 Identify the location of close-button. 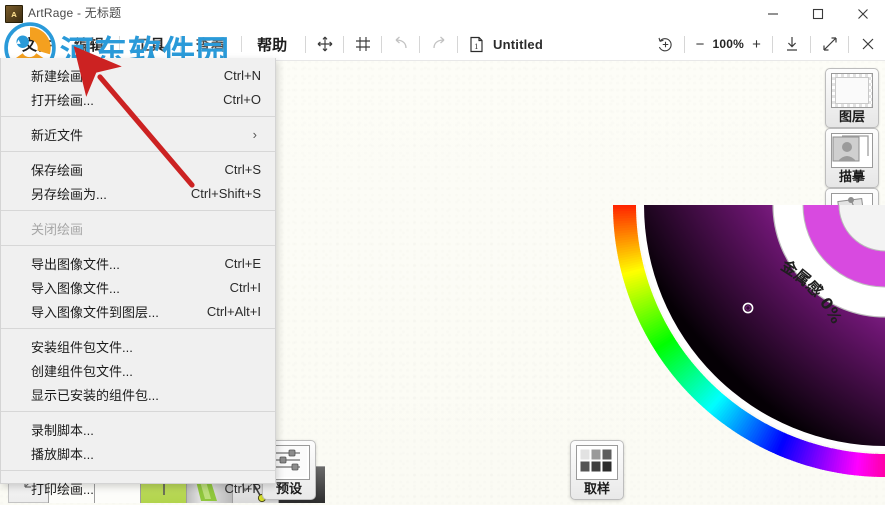
(862, 14).